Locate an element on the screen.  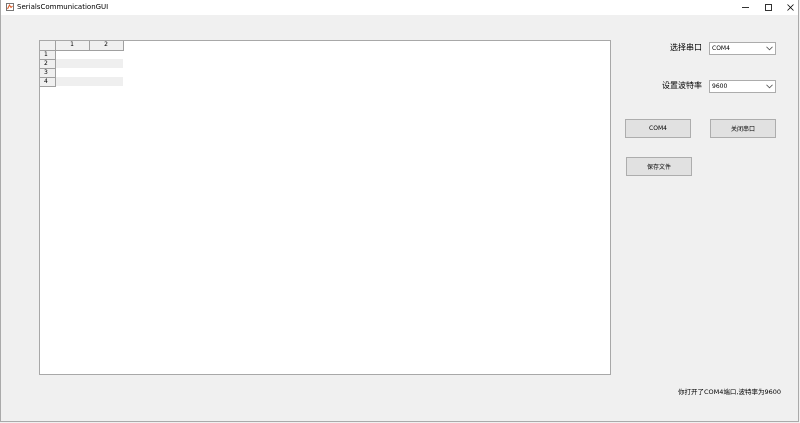
matlab-icon is located at coordinates (10, 7).